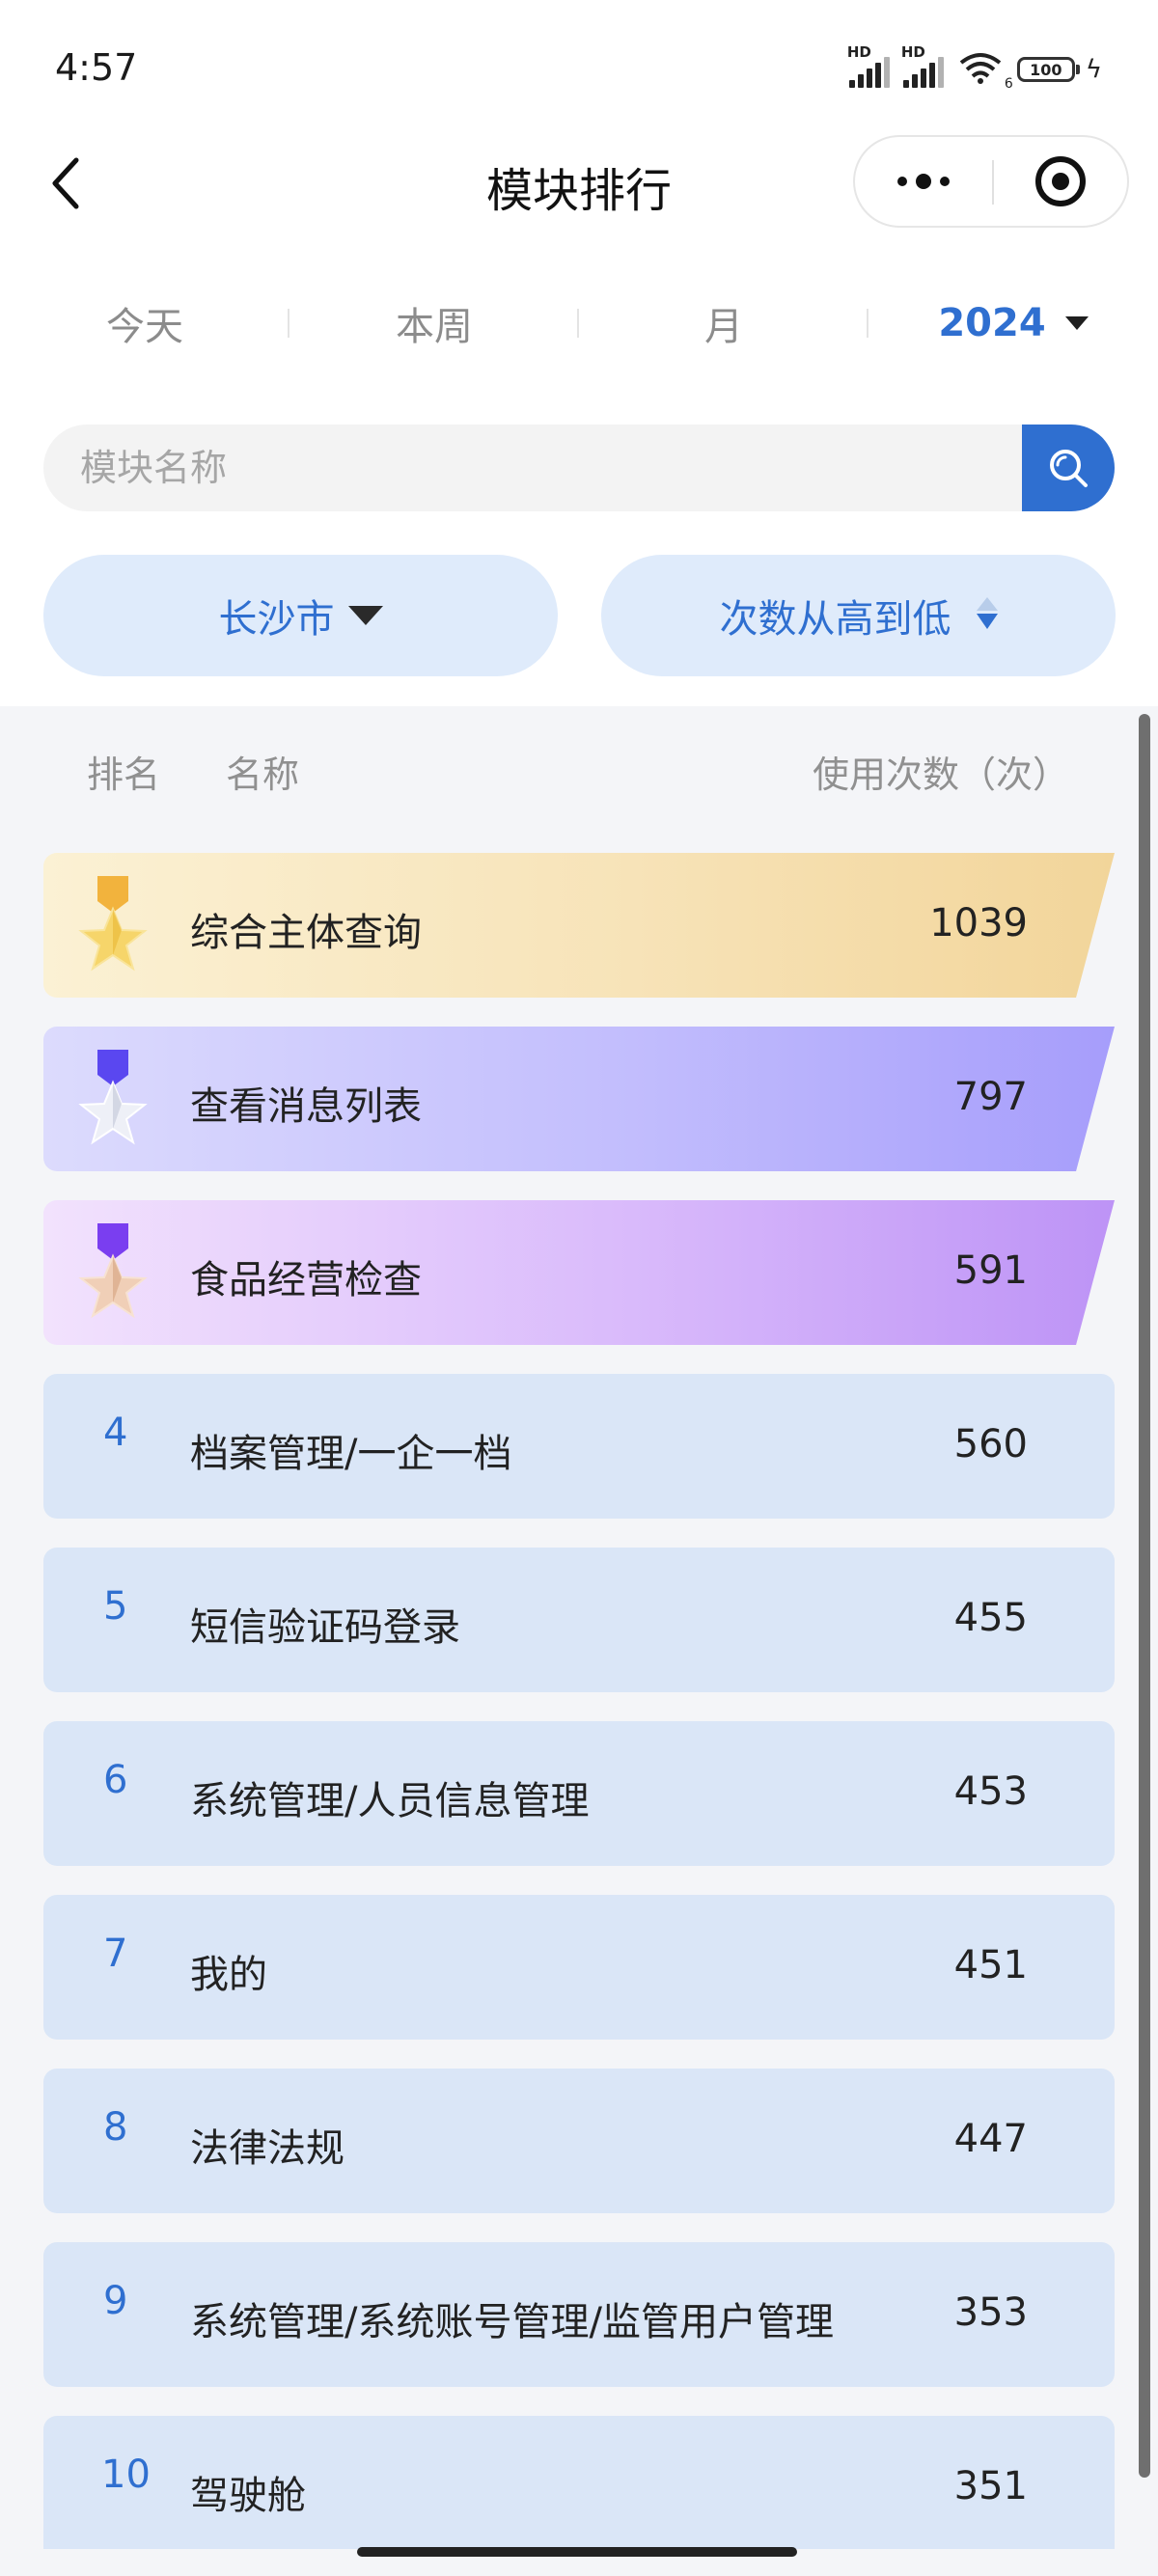 The width and height of the screenshot is (1158, 2576). What do you see at coordinates (115, 2301) in the screenshot?
I see `row-rank: 9` at bounding box center [115, 2301].